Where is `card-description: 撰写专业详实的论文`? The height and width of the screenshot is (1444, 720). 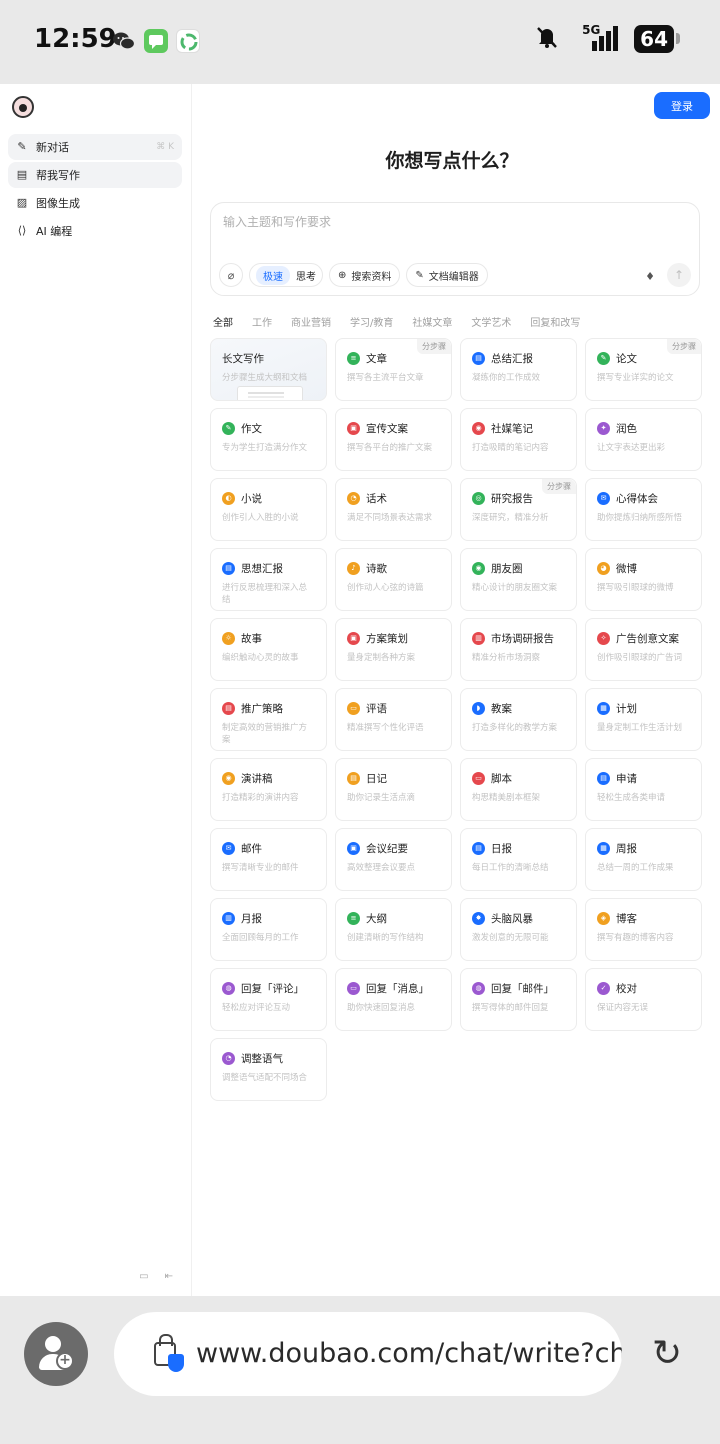 card-description: 撰写专业详实的论文 is located at coordinates (635, 378).